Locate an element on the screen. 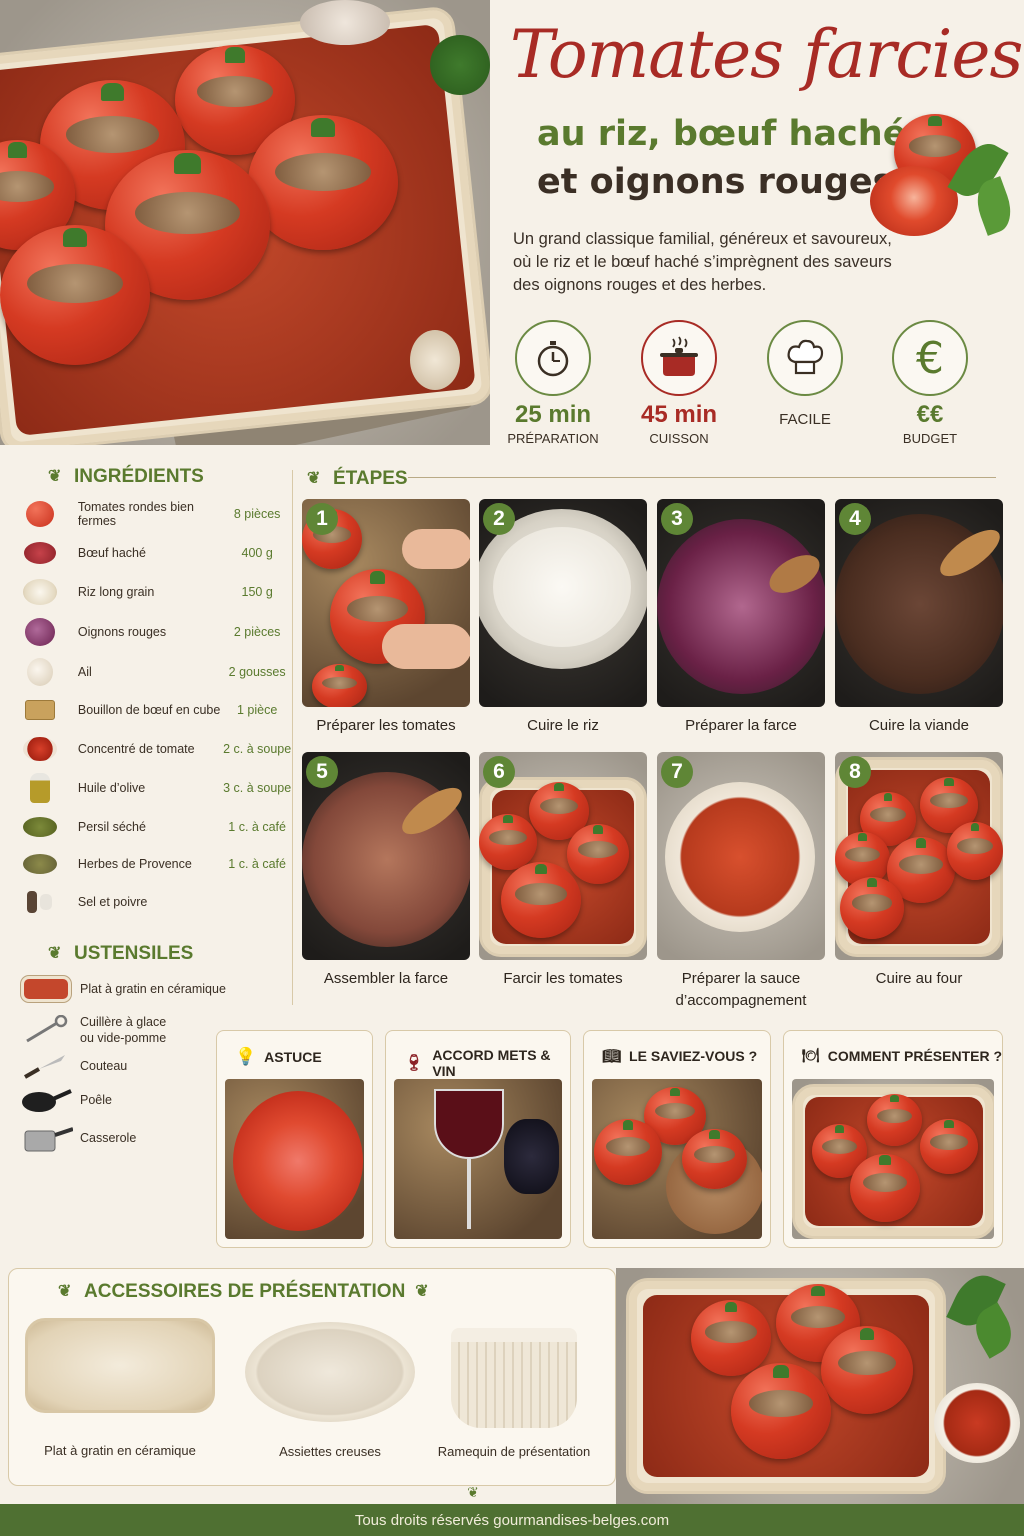  baking-dish-icon is located at coordinates (46, 989).